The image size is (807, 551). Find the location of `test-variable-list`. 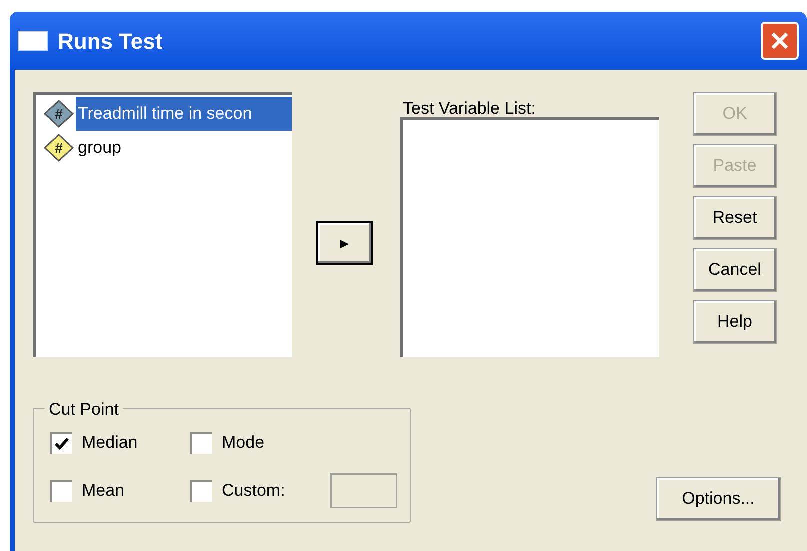

test-variable-list is located at coordinates (529, 237).